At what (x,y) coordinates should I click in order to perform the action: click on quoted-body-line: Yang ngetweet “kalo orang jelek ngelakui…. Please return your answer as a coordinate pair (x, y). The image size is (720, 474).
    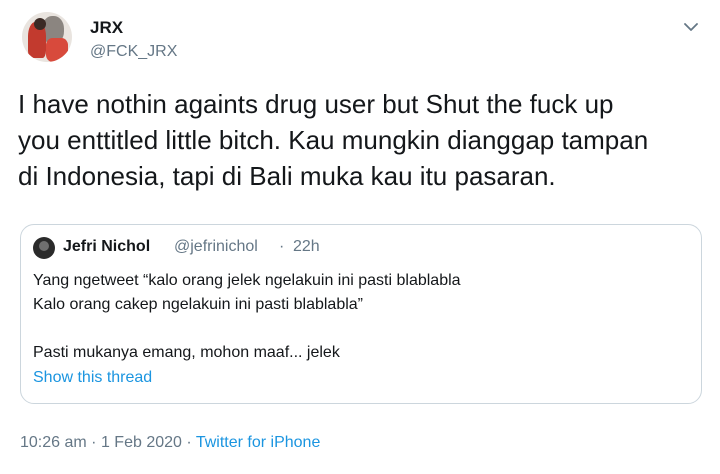
    Looking at the image, I should click on (247, 280).